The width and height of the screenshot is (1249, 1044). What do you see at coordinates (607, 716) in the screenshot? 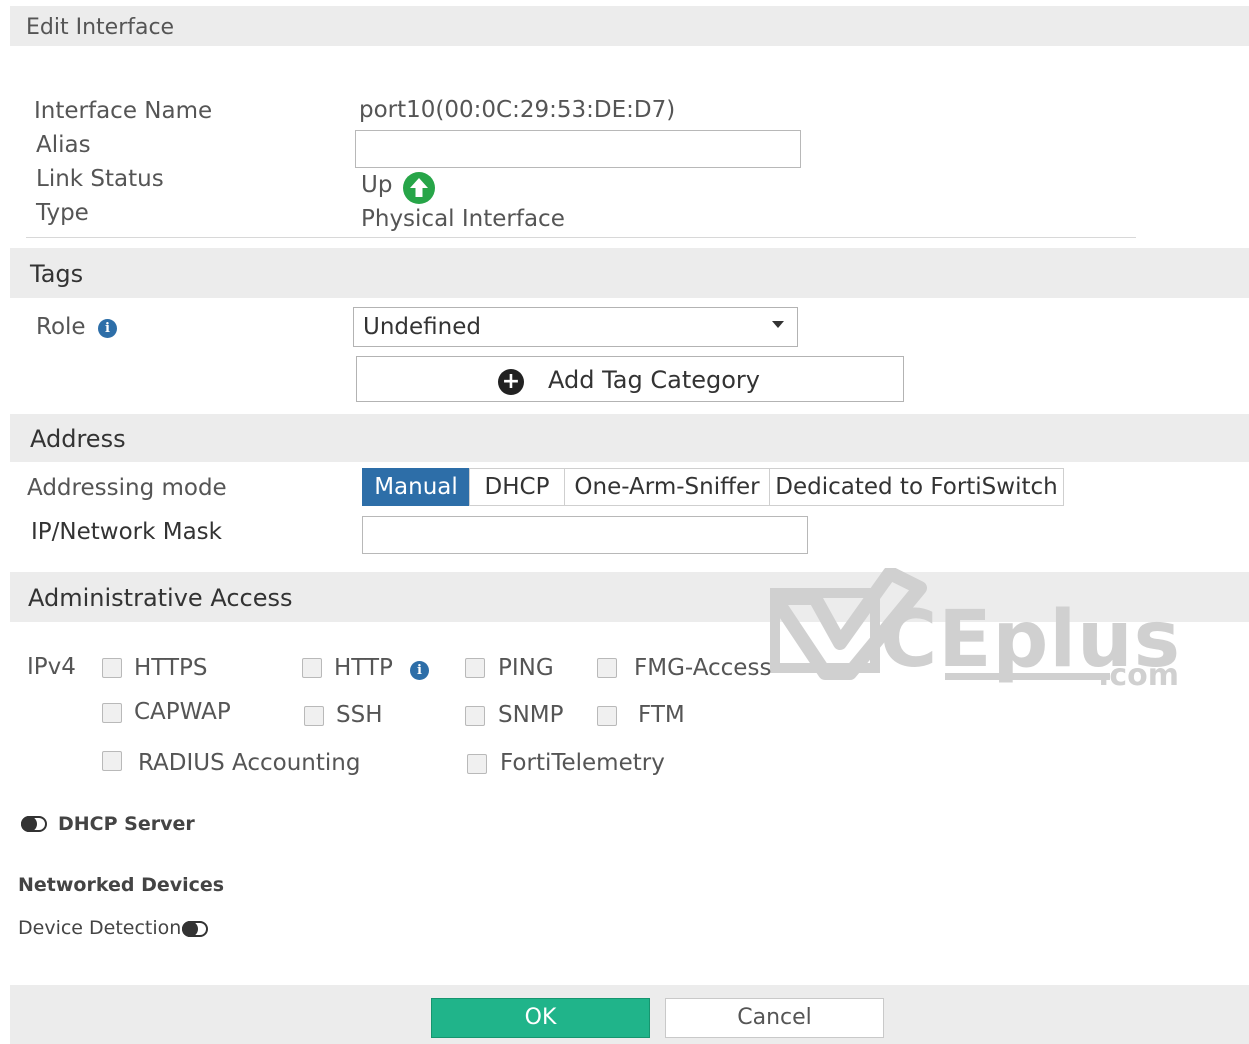
I see `ftm-checkbox` at bounding box center [607, 716].